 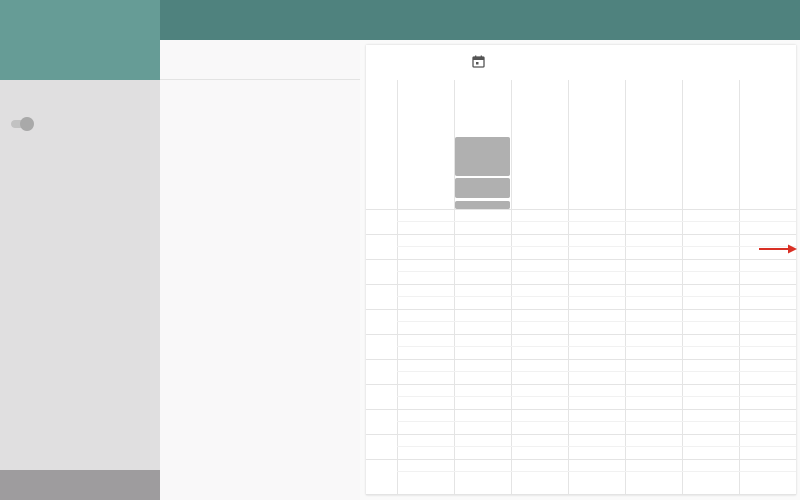 I want to click on sidebar-toggle, so click(x=22, y=124).